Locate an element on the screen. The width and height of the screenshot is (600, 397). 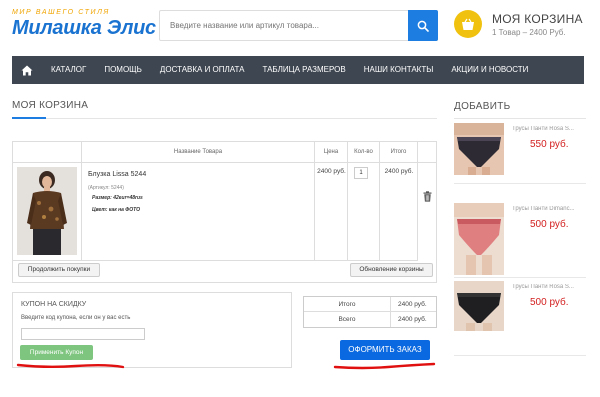
coupon-title: КУПОН НА СКИДКУ is located at coordinates (54, 304).